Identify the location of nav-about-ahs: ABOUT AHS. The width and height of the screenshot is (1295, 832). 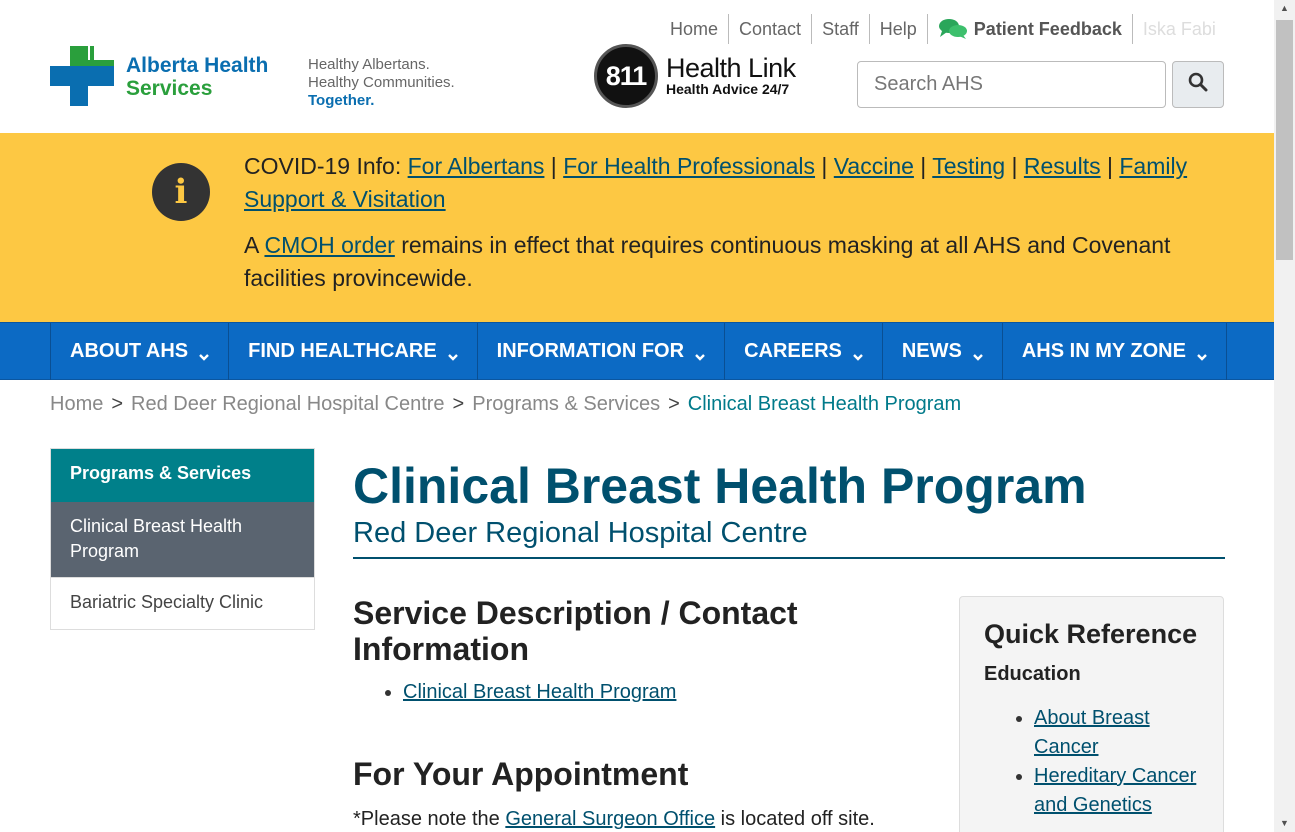
(140, 351).